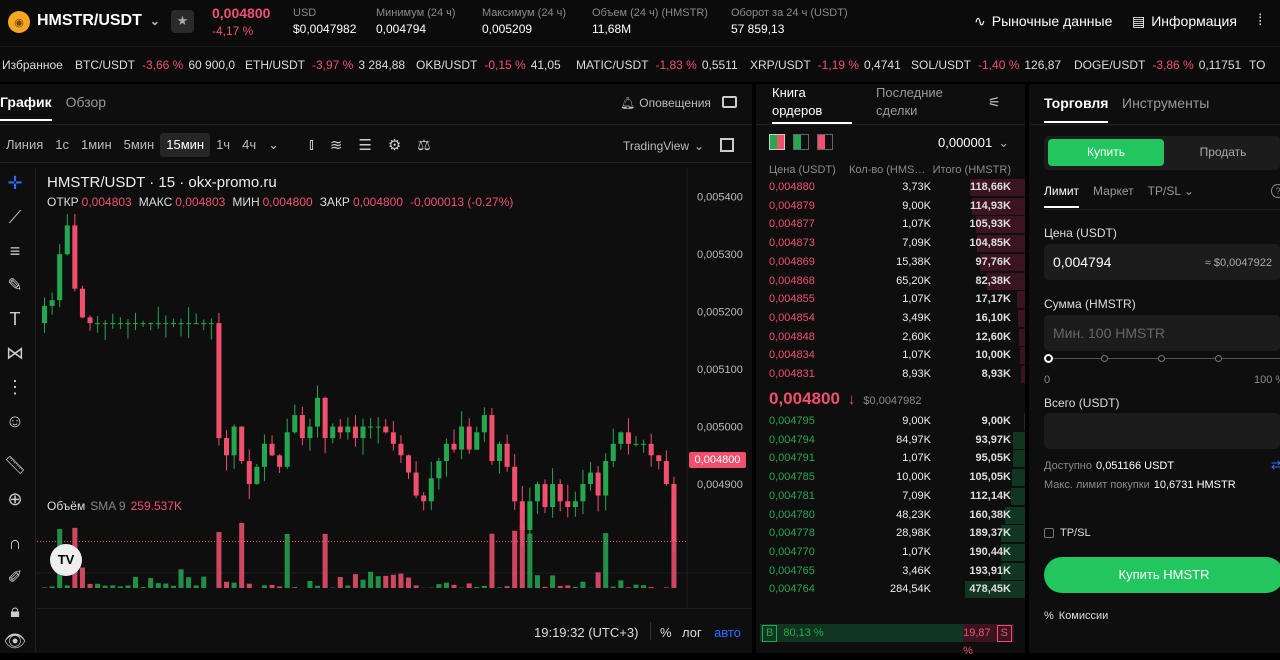 This screenshot has width=1280, height=660. Describe the element at coordinates (1162, 359) in the screenshot. I see `amount-slider` at that location.